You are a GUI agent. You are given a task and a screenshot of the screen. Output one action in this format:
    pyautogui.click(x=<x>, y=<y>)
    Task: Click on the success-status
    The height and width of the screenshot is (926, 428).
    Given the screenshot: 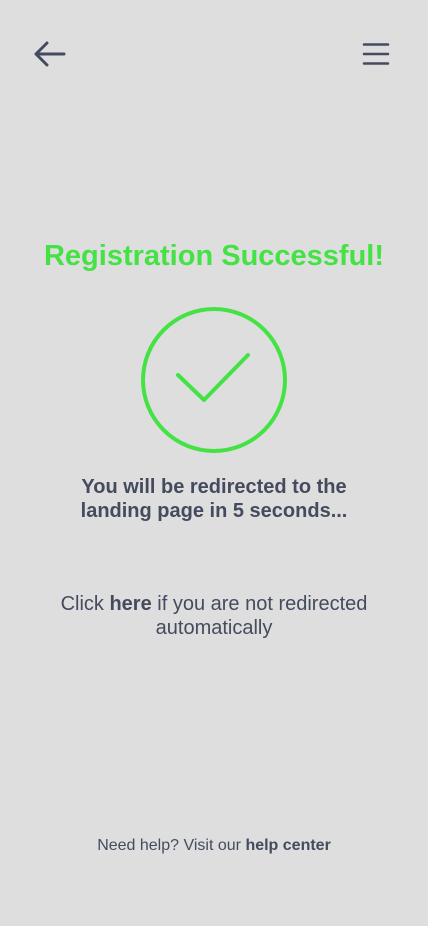 What is the action you would take?
    pyautogui.click(x=214, y=380)
    